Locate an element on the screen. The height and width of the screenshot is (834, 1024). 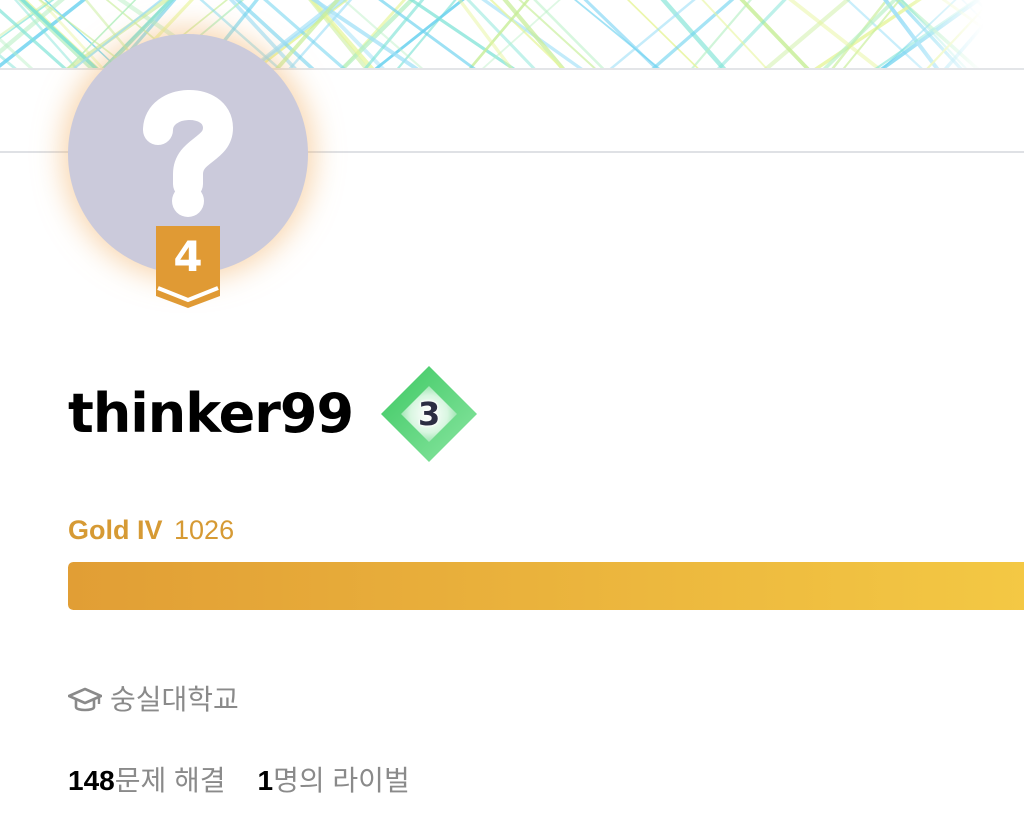
tier-badge: 4 is located at coordinates (188, 267).